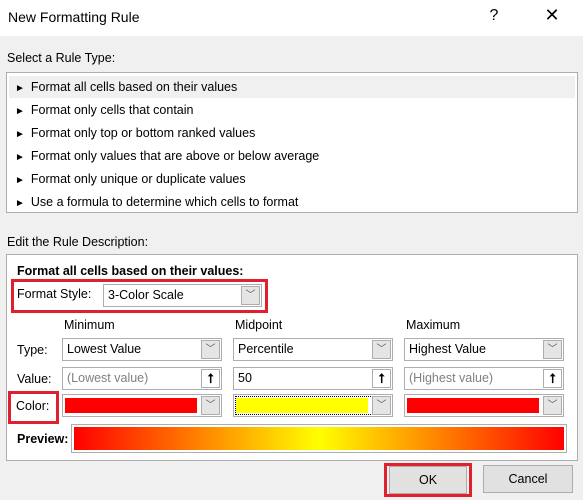 This screenshot has width=583, height=500. What do you see at coordinates (473, 405) in the screenshot?
I see `maximum-color-swatch` at bounding box center [473, 405].